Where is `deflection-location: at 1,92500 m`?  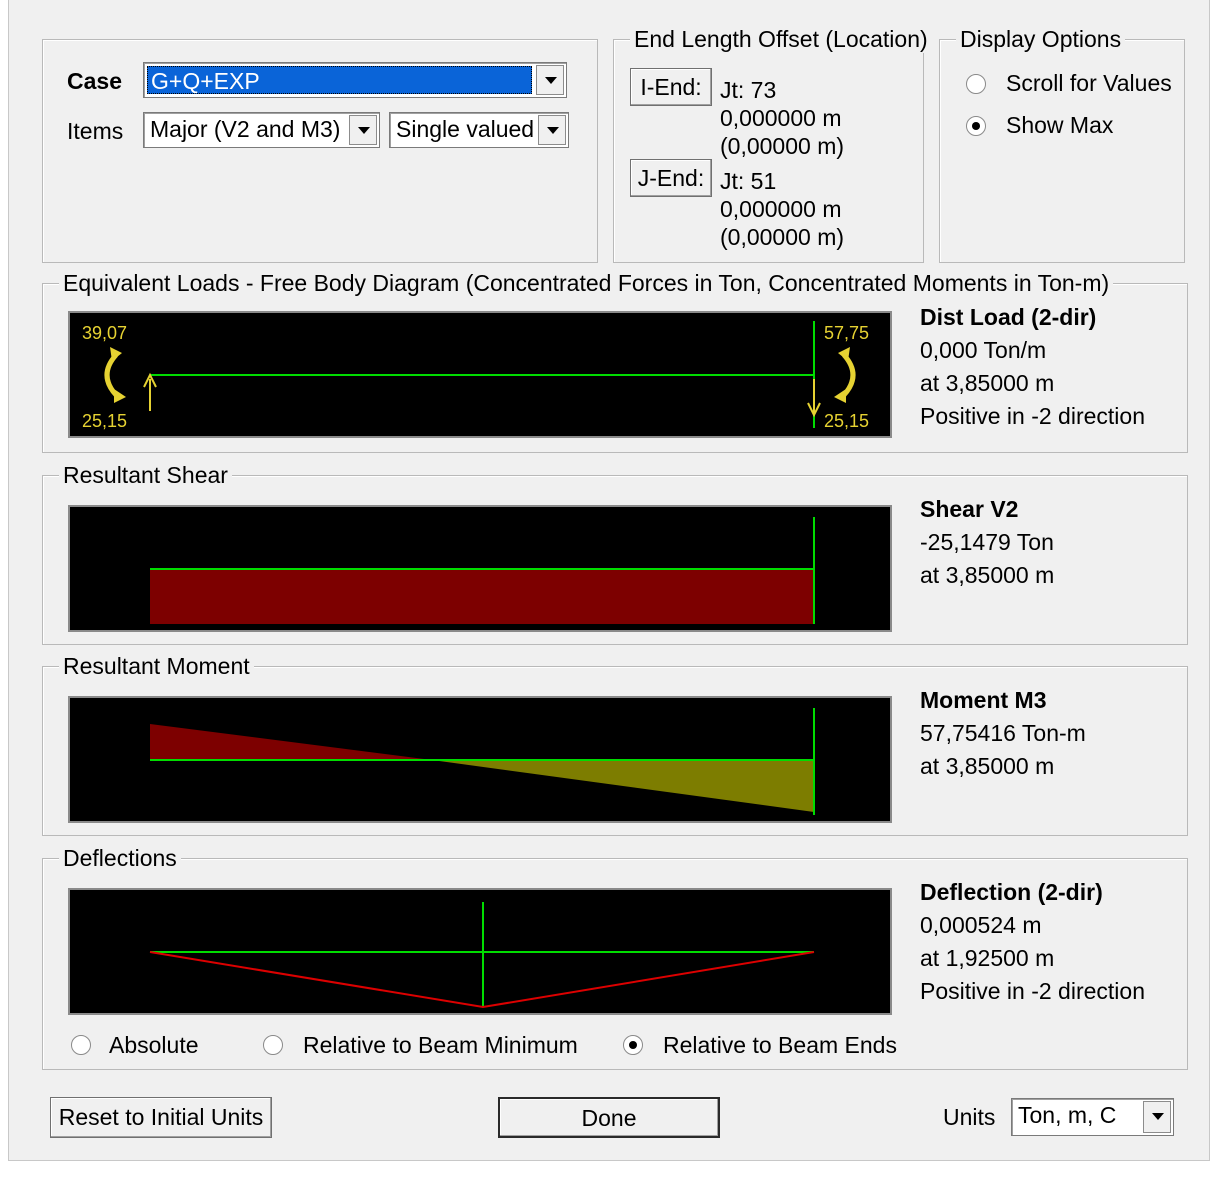
deflection-location: at 1,92500 m is located at coordinates (987, 958).